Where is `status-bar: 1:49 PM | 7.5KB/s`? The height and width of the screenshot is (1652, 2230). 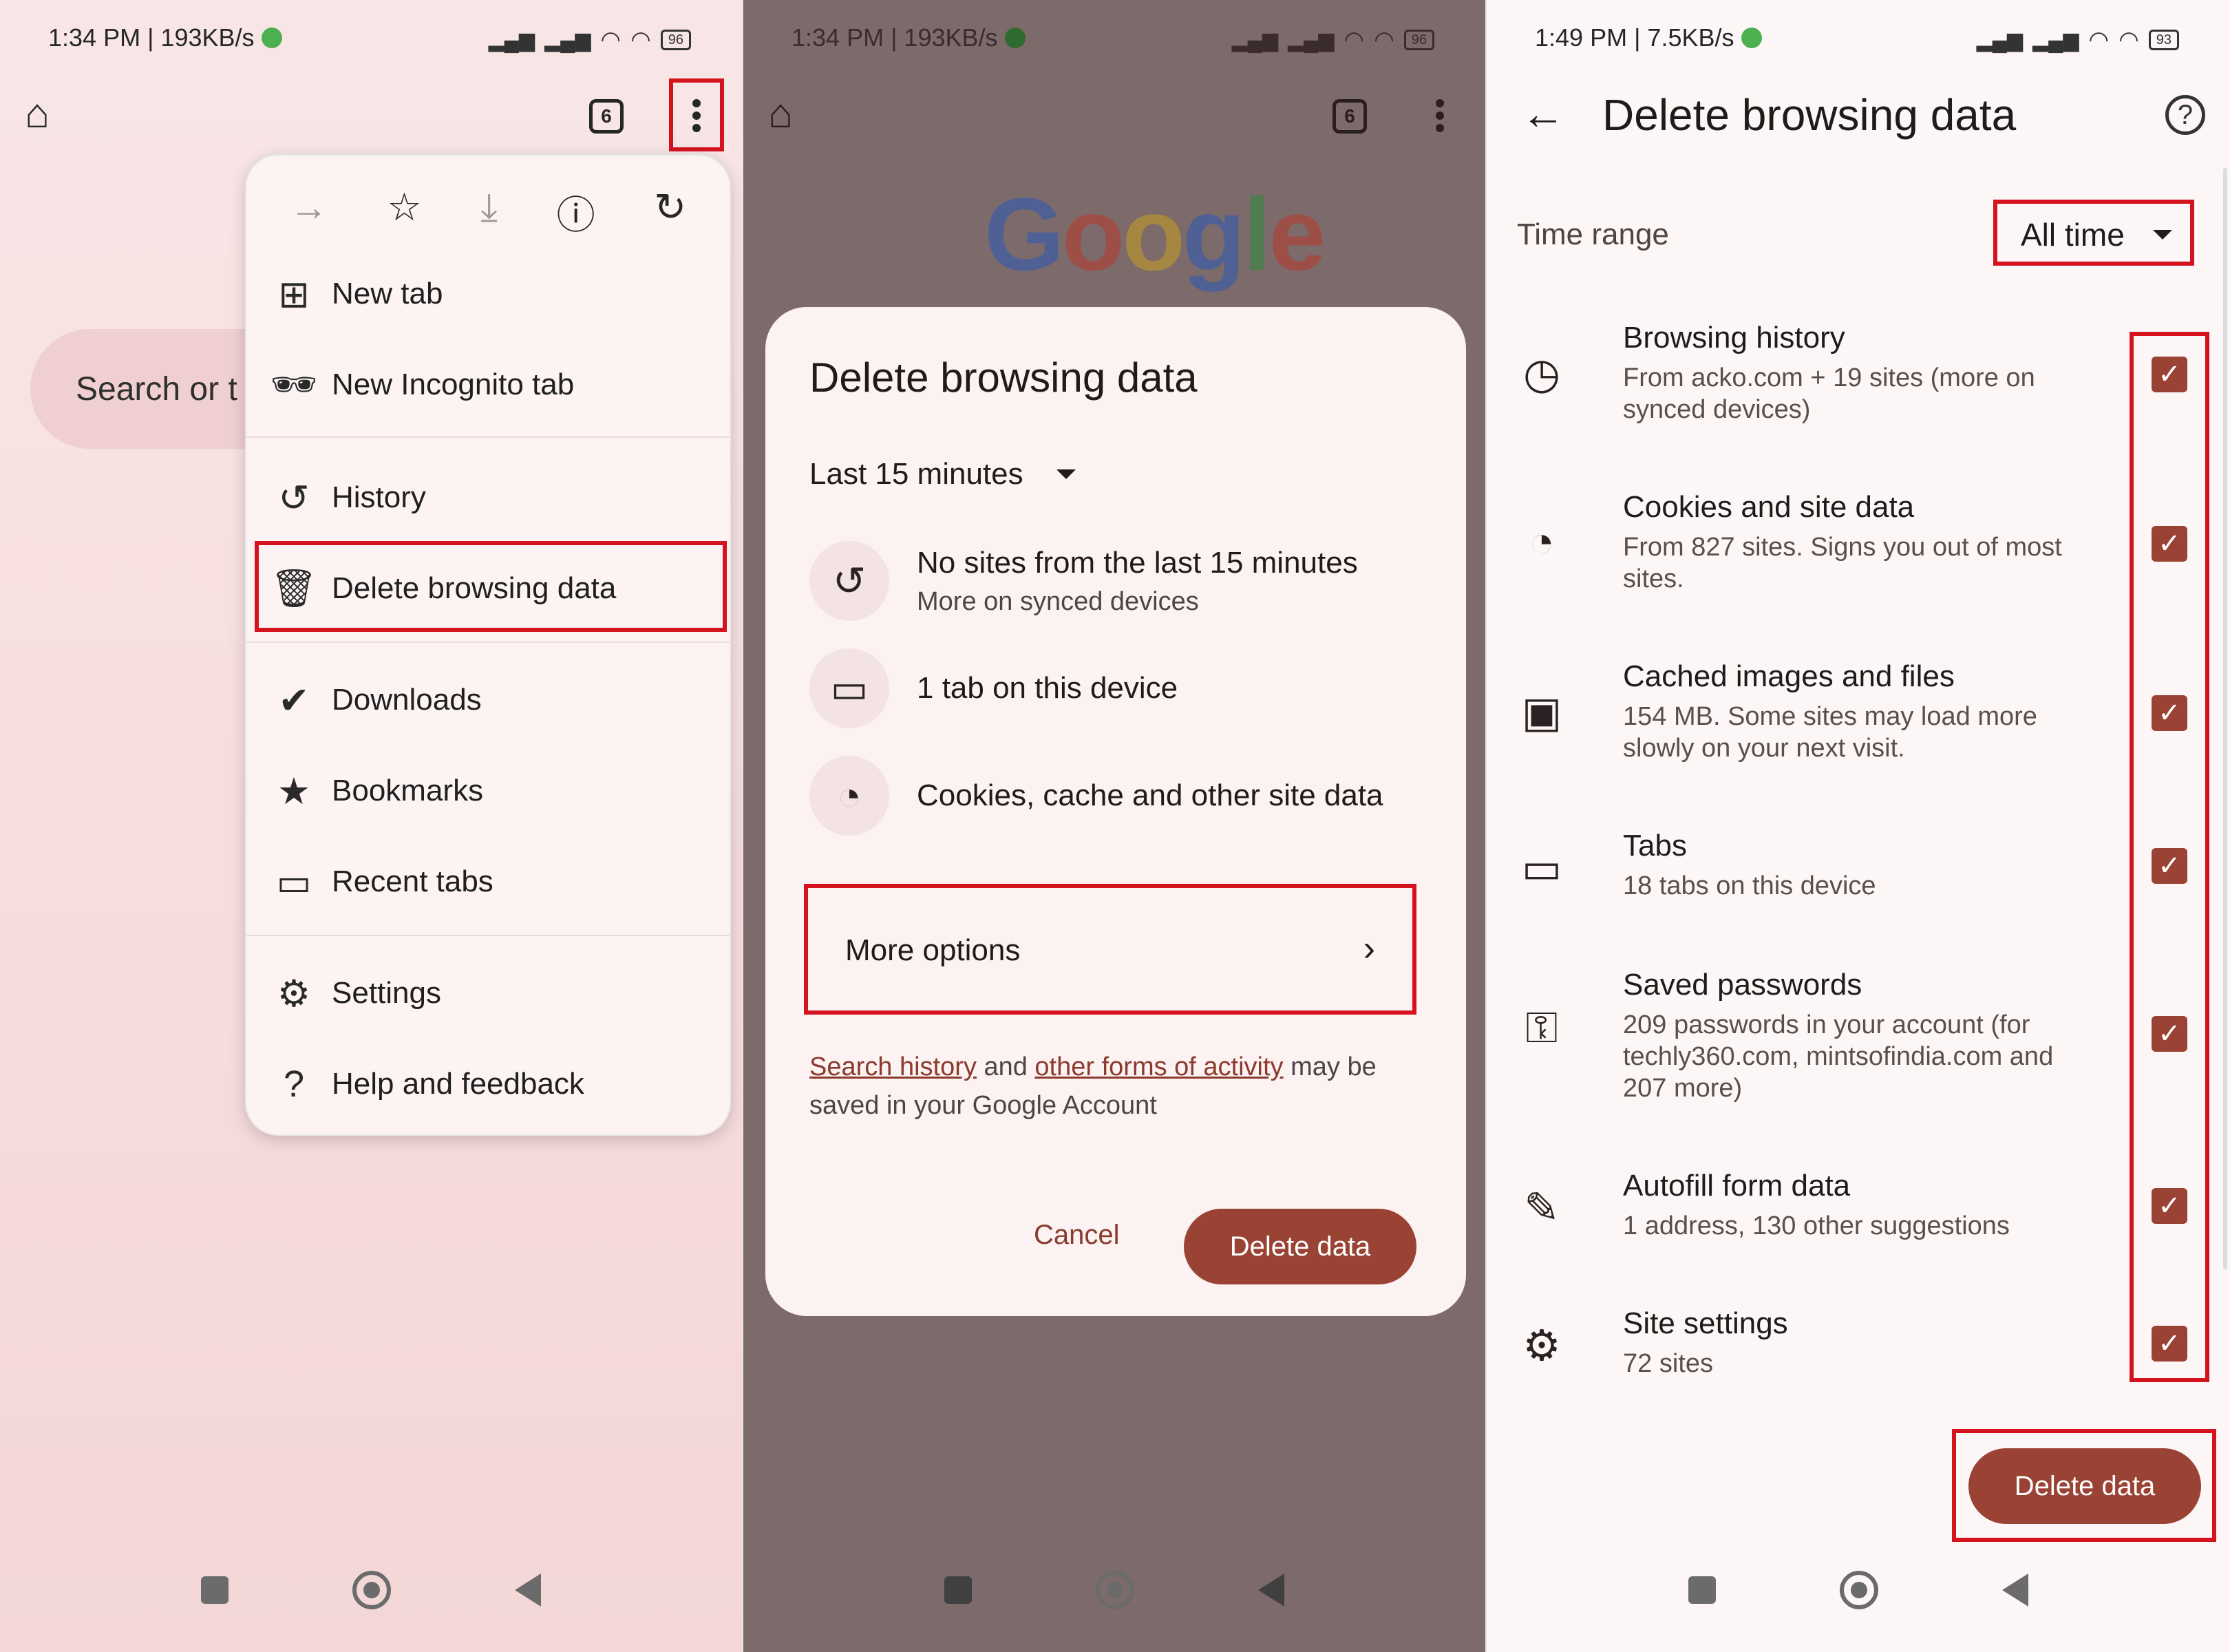
status-bar: 1:49 PM | 7.5KB/s is located at coordinates (1648, 38).